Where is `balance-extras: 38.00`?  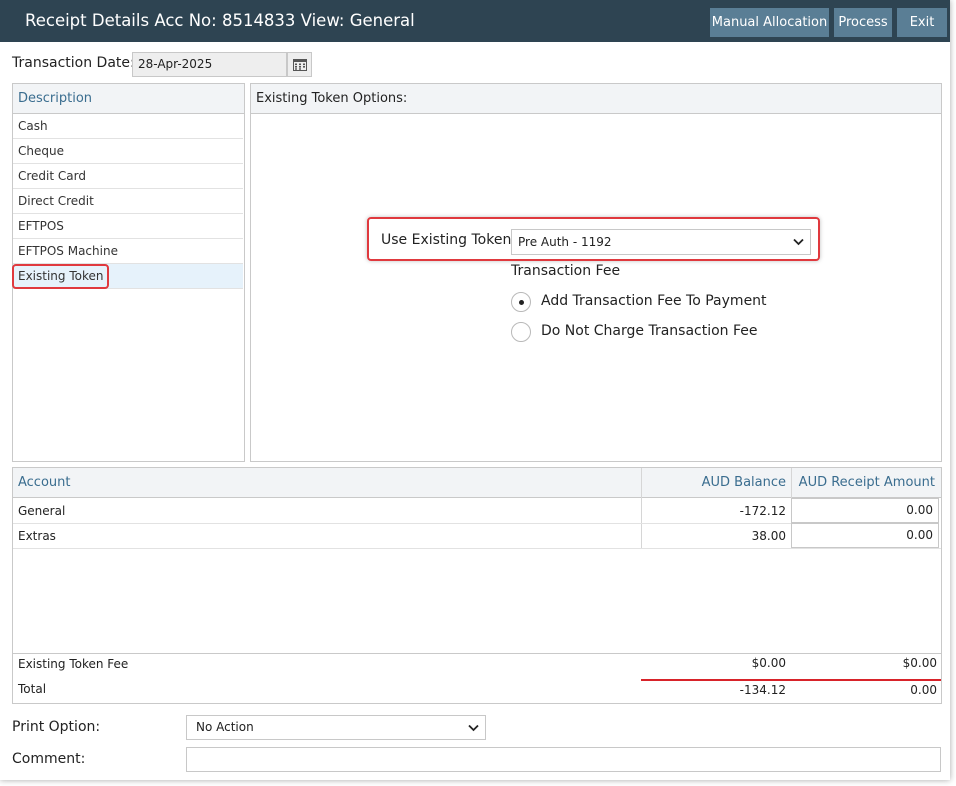 balance-extras: 38.00 is located at coordinates (768, 536).